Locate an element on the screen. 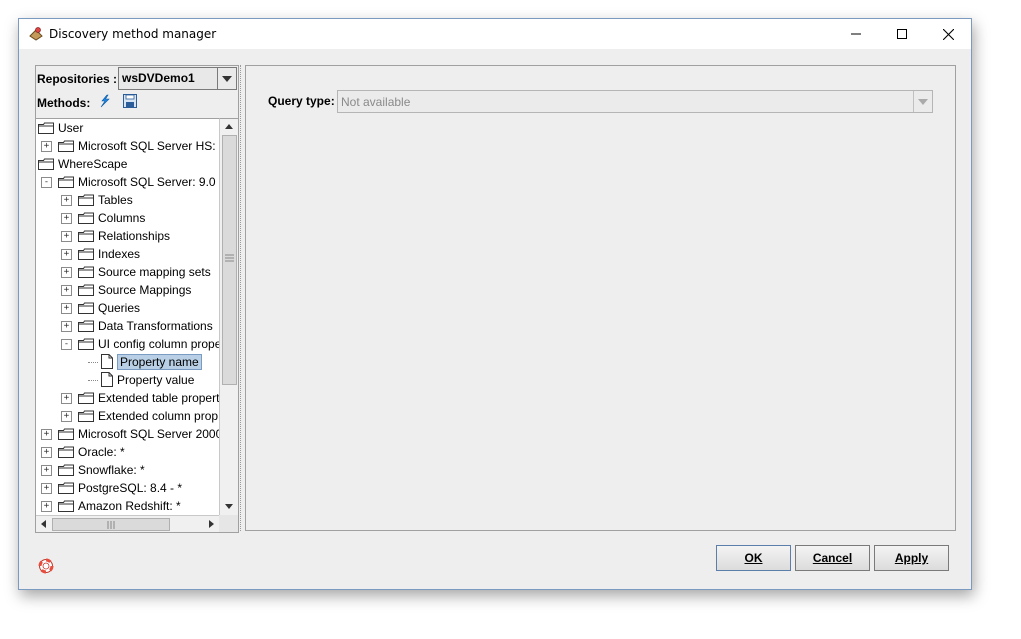 Image resolution: width=1021 pixels, height=639 pixels. scroll-right-icon is located at coordinates (211, 524).